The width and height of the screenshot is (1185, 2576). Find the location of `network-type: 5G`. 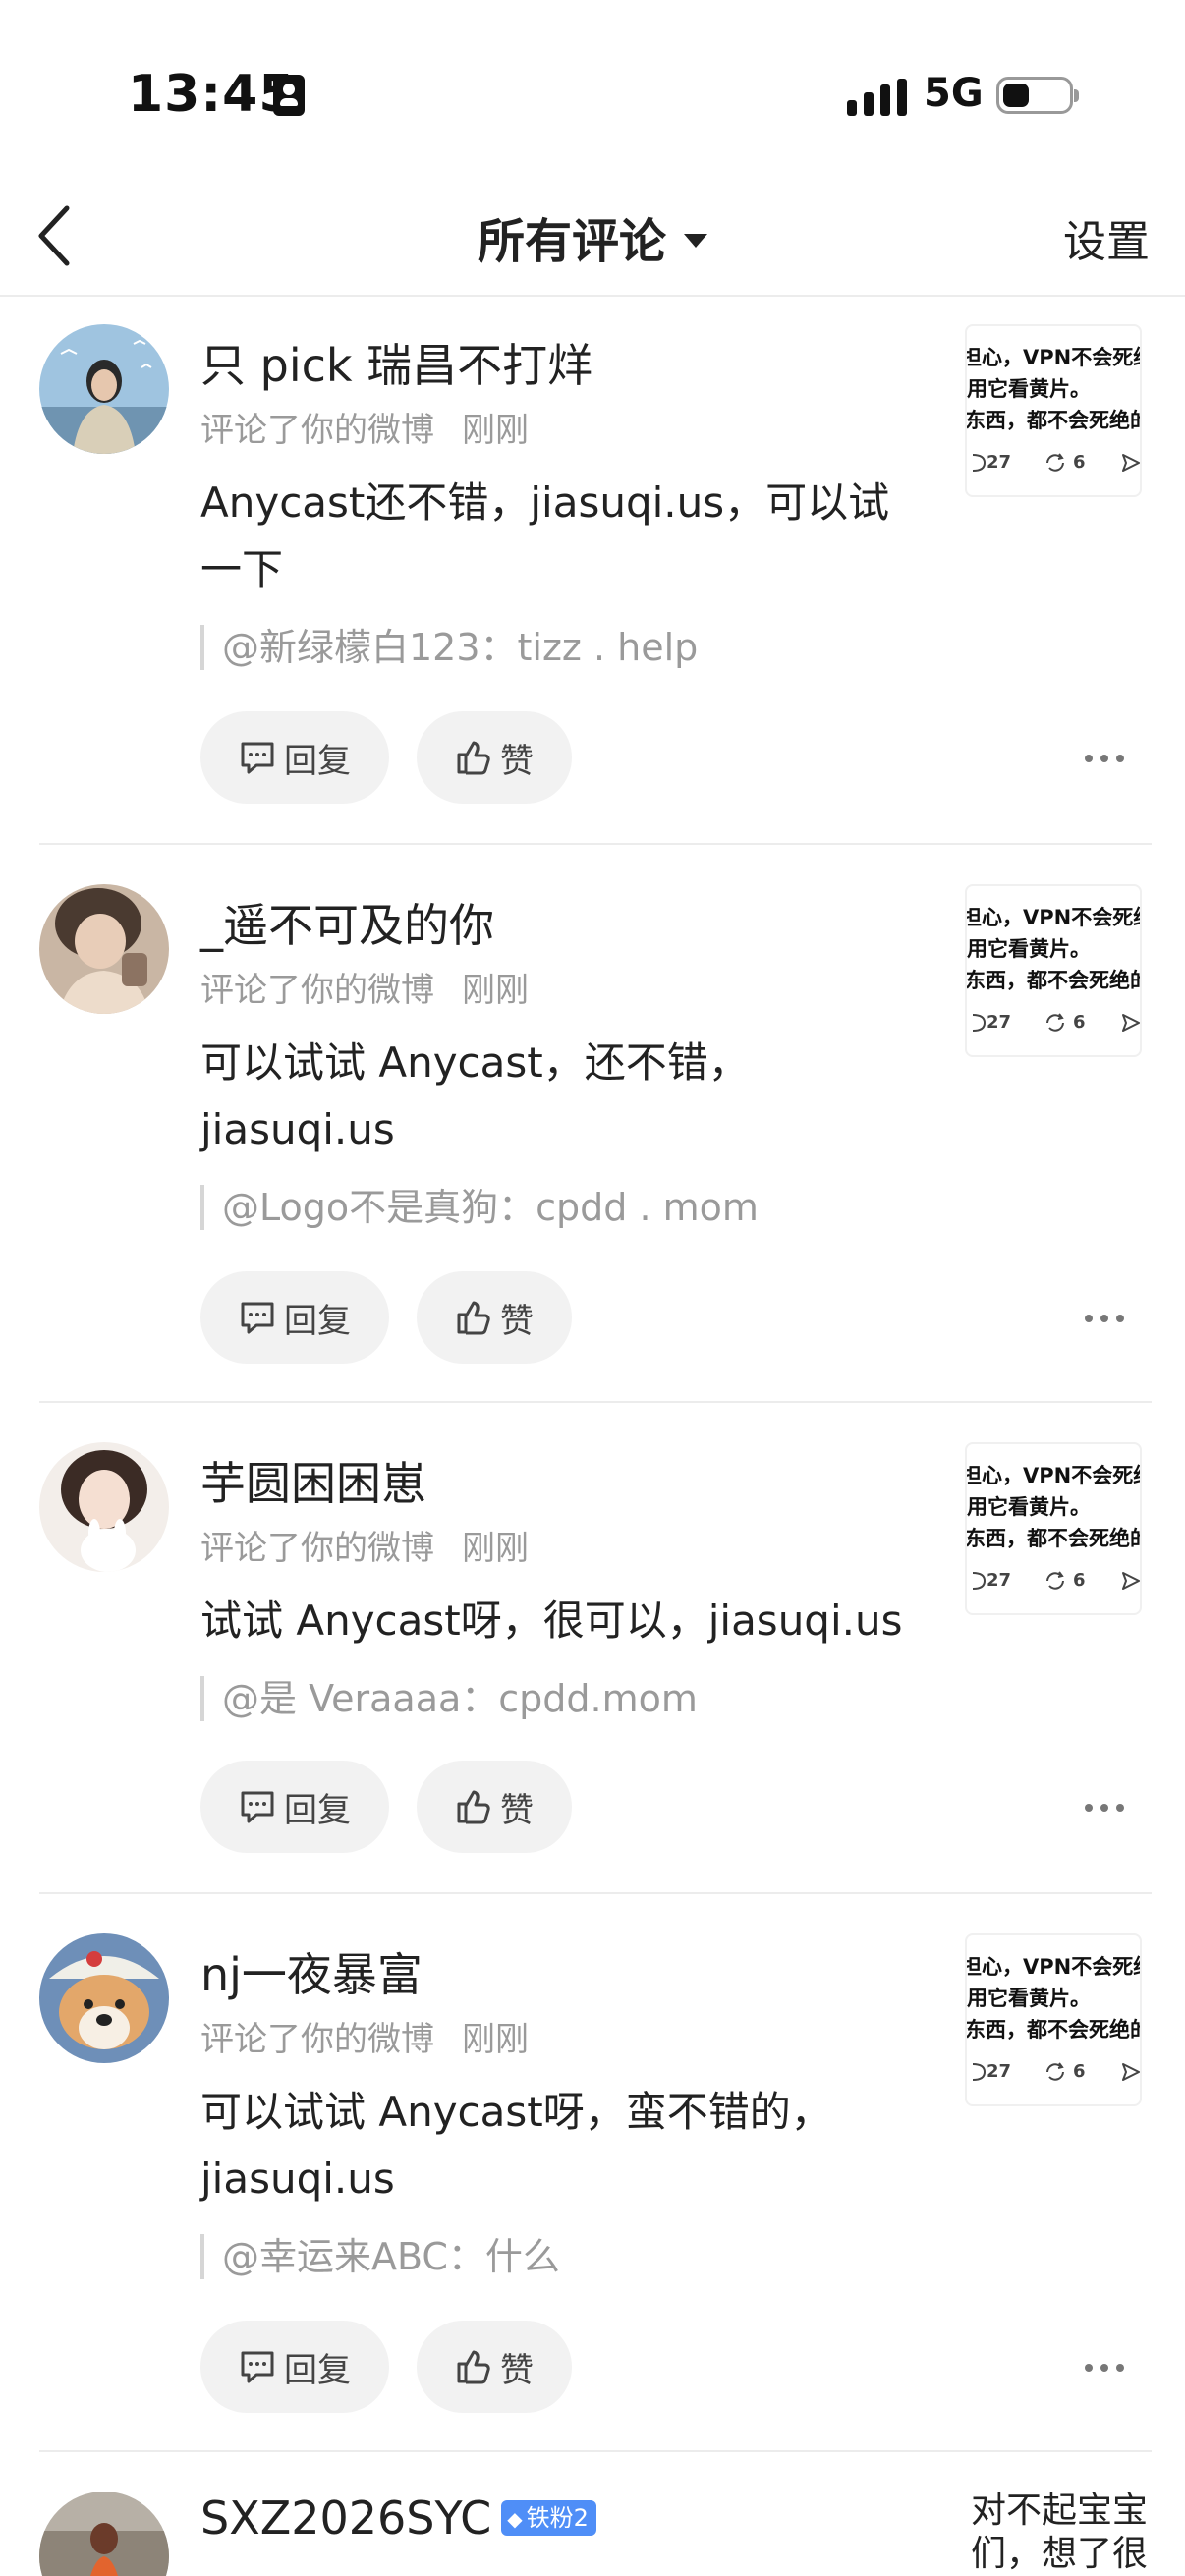

network-type: 5G is located at coordinates (954, 93).